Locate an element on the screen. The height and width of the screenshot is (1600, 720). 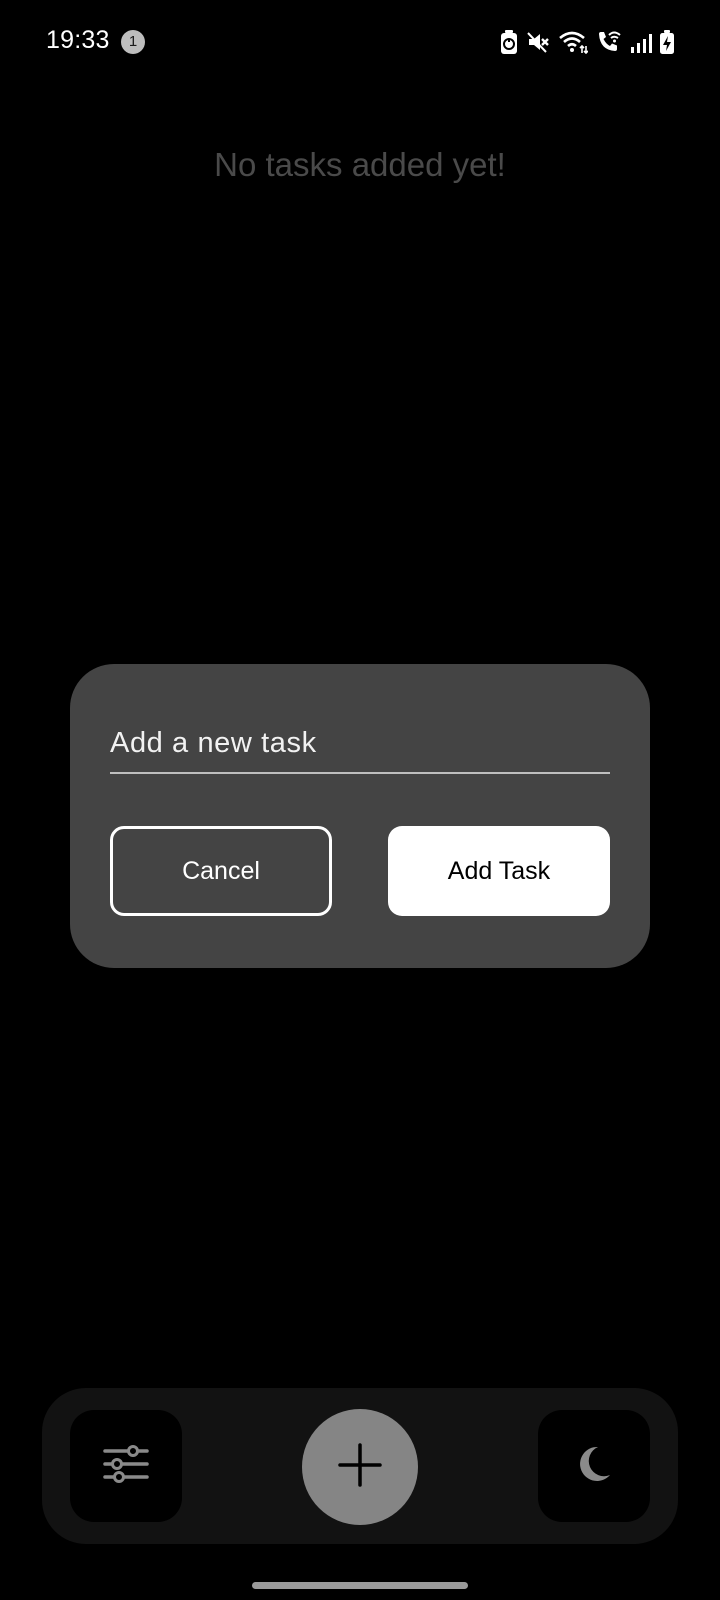
notification-count-badge: 1 is located at coordinates (133, 42).